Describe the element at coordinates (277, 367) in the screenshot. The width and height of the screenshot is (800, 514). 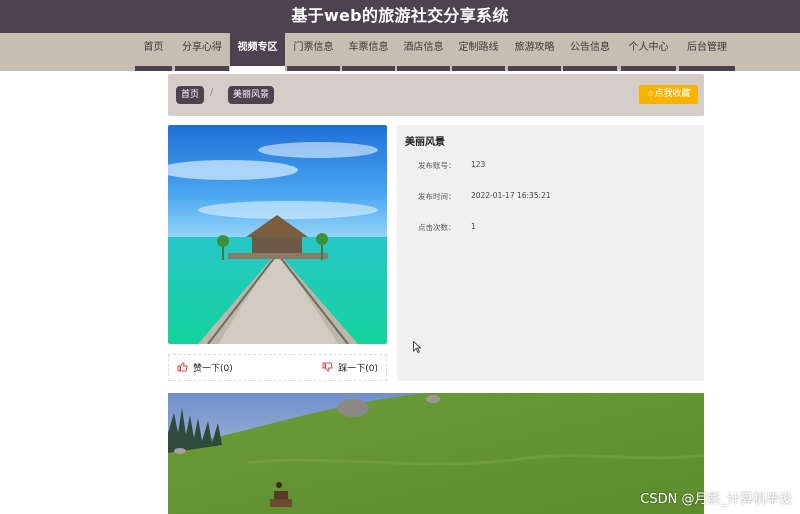
I see `reaction-bar: 赞一下(0) 踩一下(0)` at that location.